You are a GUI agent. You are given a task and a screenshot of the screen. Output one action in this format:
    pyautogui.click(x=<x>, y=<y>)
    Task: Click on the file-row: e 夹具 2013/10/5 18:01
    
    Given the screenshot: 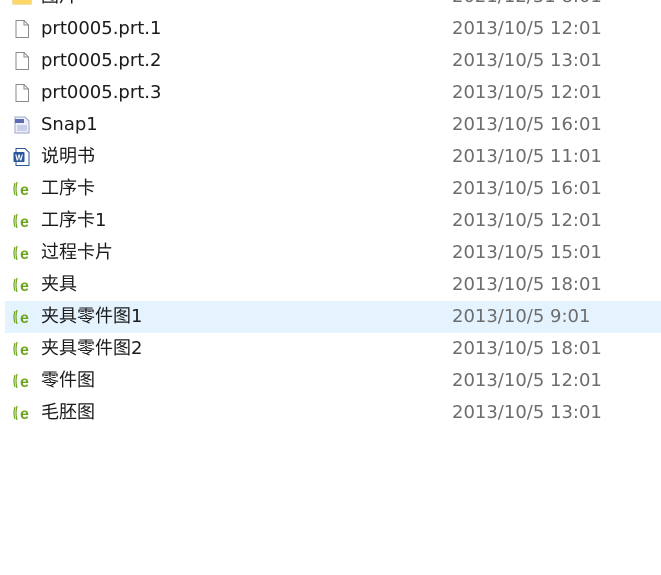 What is the action you would take?
    pyautogui.click(x=333, y=285)
    